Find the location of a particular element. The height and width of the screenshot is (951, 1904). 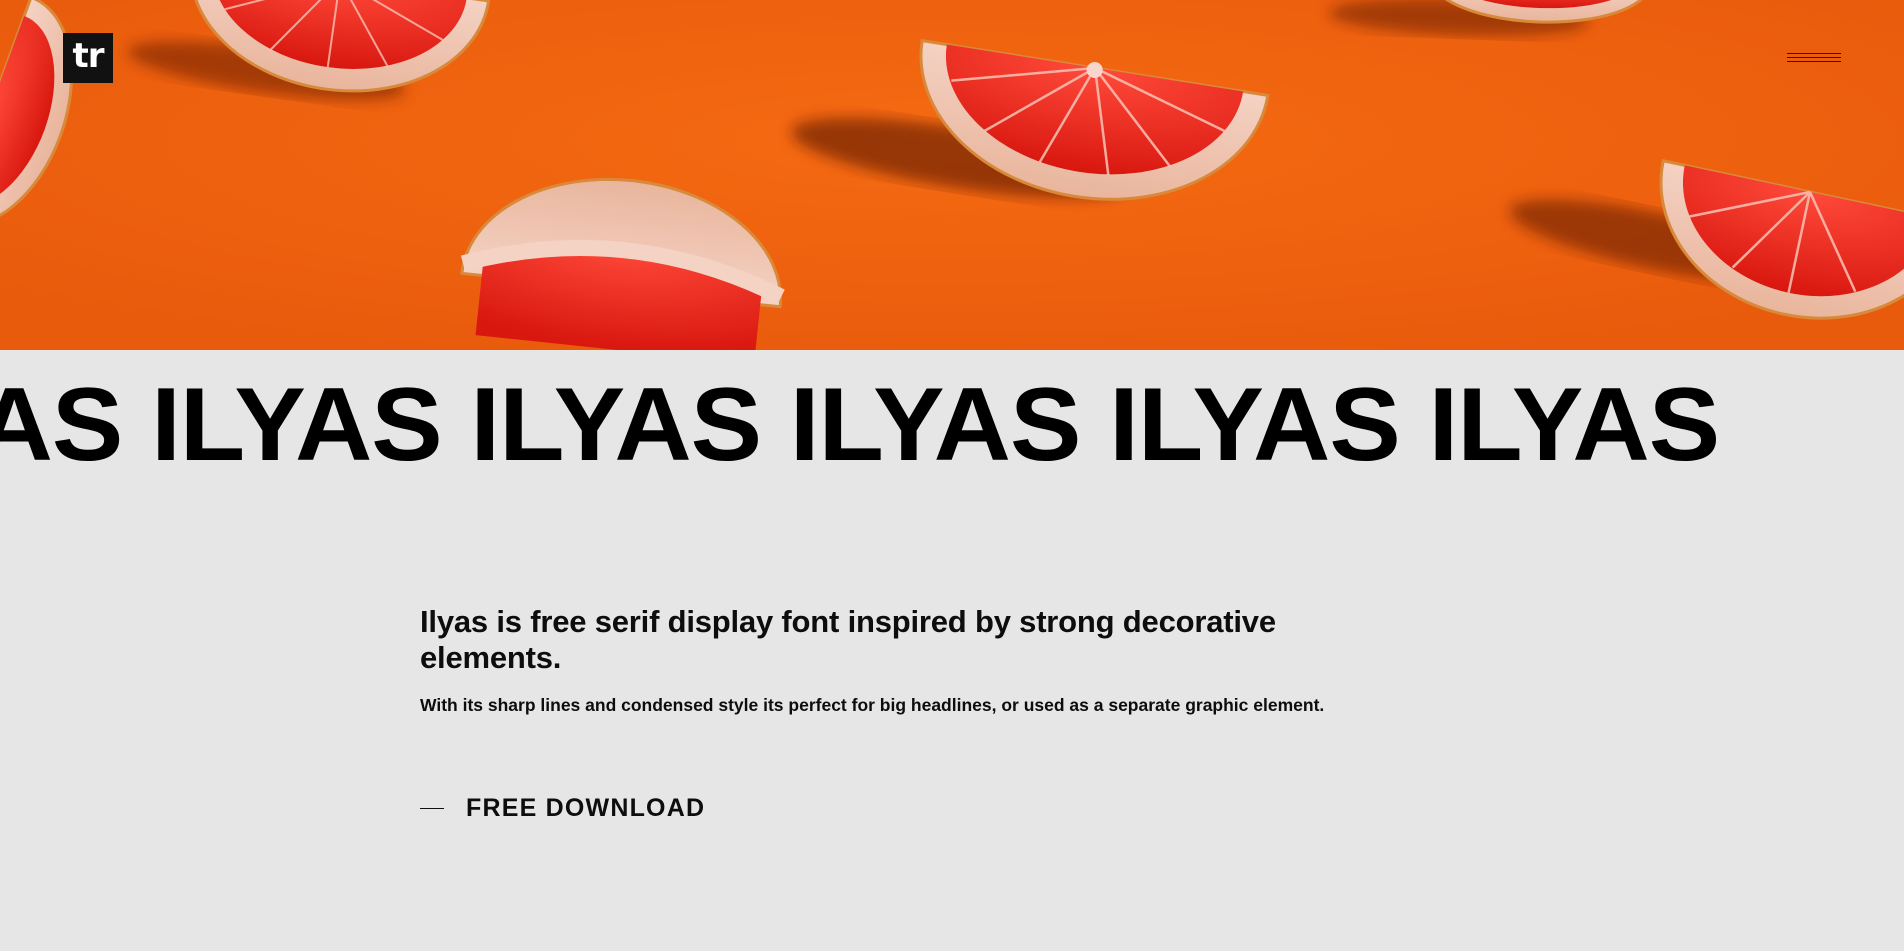

site-logo: tr is located at coordinates (88, 58).